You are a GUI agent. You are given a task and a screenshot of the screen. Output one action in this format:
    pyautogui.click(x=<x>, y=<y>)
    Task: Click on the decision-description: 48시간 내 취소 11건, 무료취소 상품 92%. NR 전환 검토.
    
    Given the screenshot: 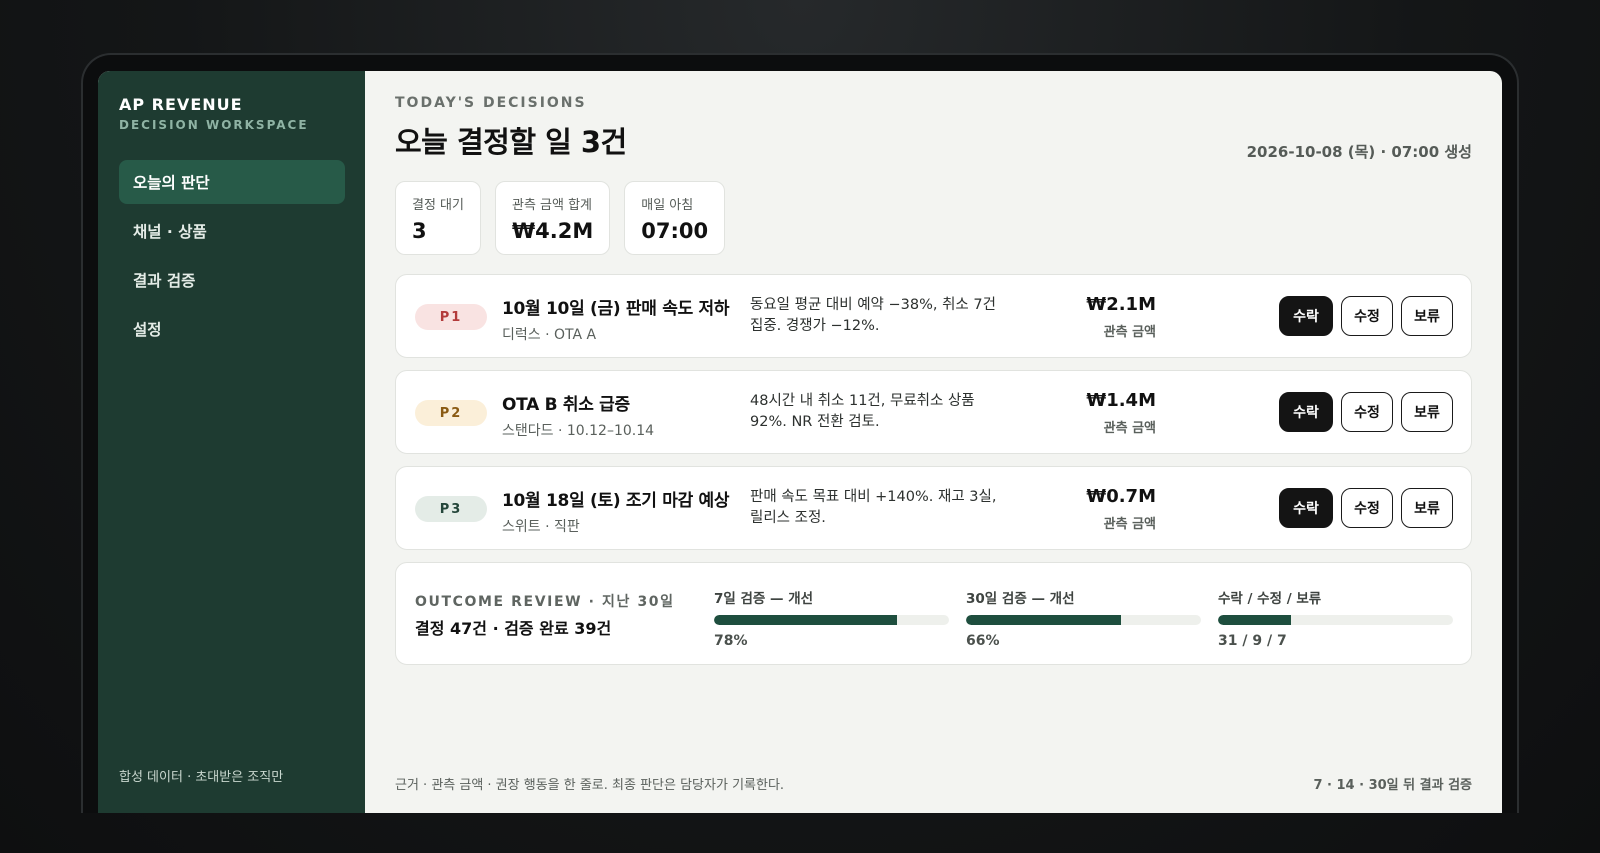 What is the action you would take?
    pyautogui.click(x=862, y=411)
    